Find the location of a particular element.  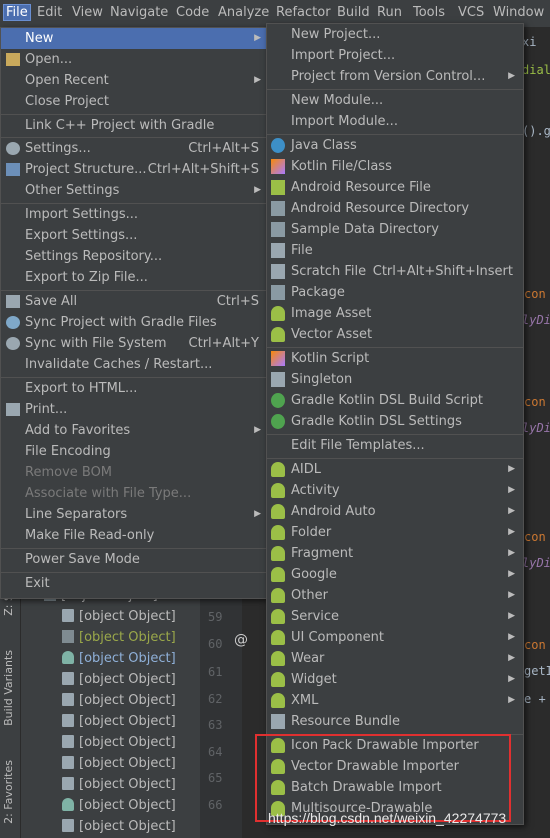

submenu-item-kotlin-file: Kotlin File/Class is located at coordinates (395, 166).